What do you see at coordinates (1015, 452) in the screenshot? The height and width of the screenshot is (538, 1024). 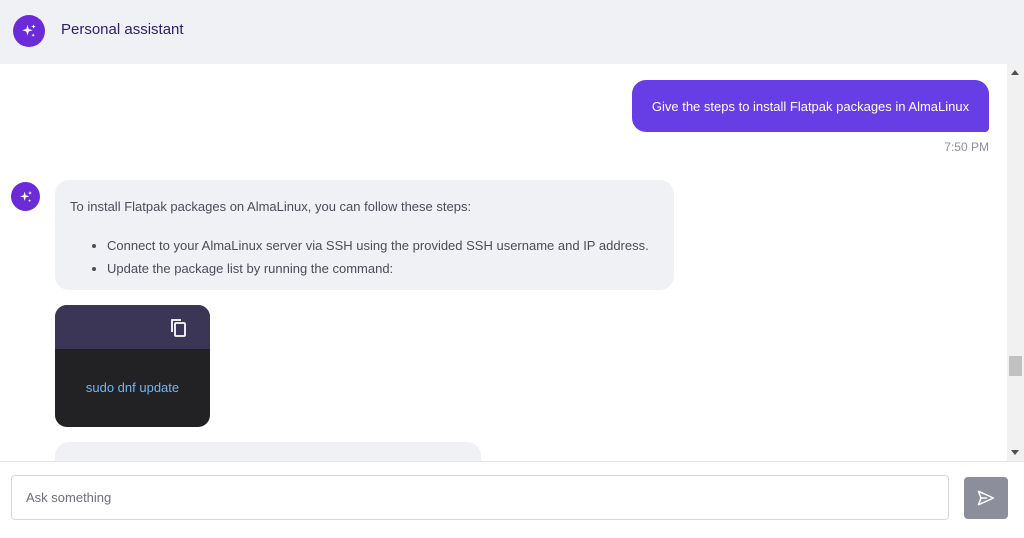 I see `scroll-down-arrow-icon` at bounding box center [1015, 452].